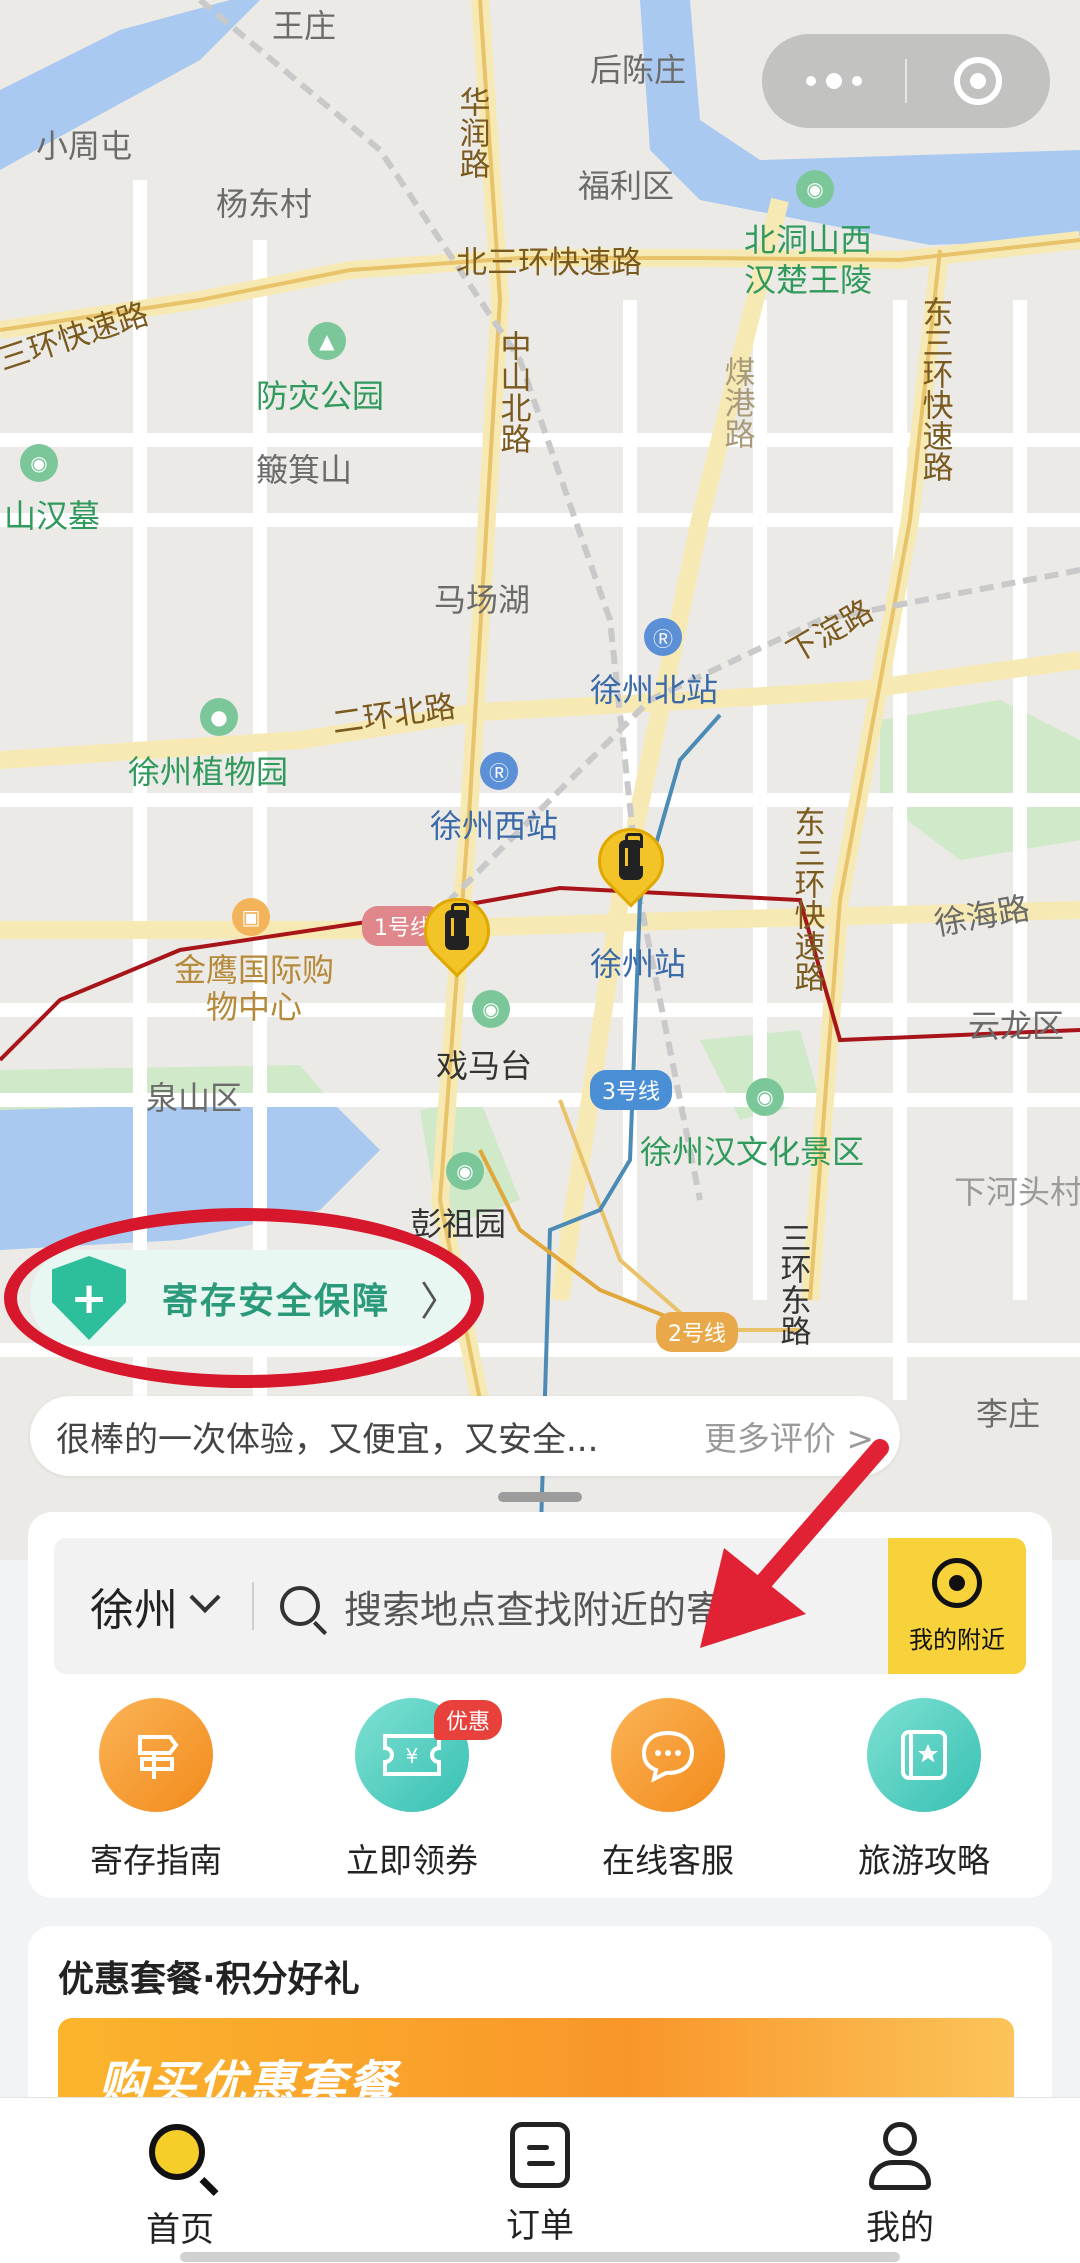 This screenshot has height=2263, width=1080. What do you see at coordinates (209, 1979) in the screenshot?
I see `promo-title: 优惠套餐·积分好礼` at bounding box center [209, 1979].